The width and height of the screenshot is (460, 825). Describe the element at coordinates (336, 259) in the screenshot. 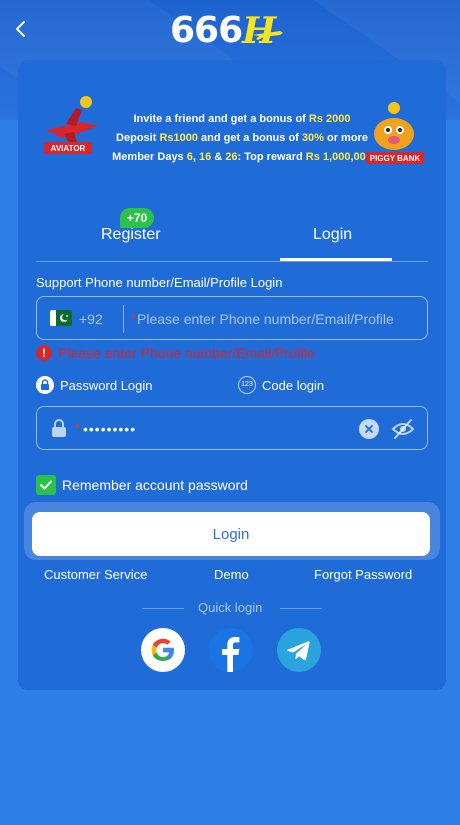

I see `active-tab-indicator` at that location.